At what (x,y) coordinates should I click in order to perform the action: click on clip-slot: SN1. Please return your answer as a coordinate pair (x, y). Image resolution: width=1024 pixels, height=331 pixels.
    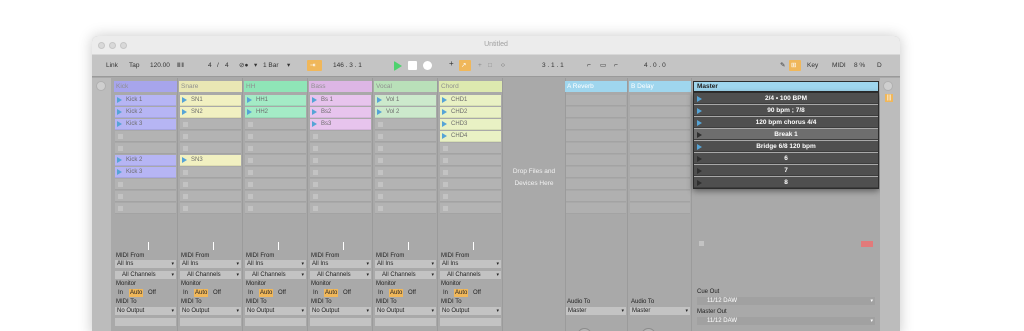
    Looking at the image, I should click on (210, 100).